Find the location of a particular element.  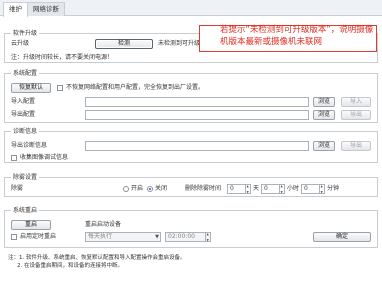

export-config-path-input is located at coordinates (197, 115).